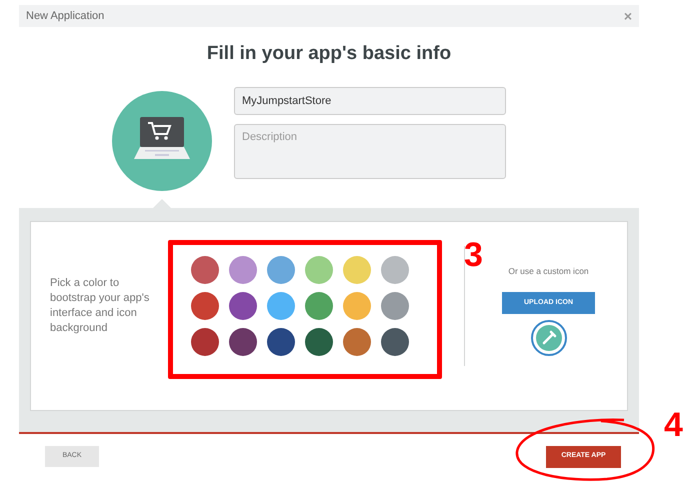 The image size is (692, 484). What do you see at coordinates (370, 100) in the screenshot?
I see `app-name-field: MyJumpstartStore` at bounding box center [370, 100].